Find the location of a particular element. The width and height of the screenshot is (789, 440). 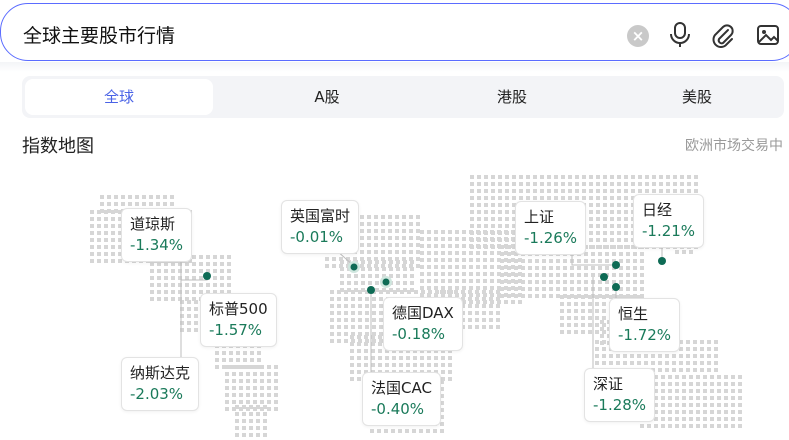

microphone-icon is located at coordinates (680, 35).